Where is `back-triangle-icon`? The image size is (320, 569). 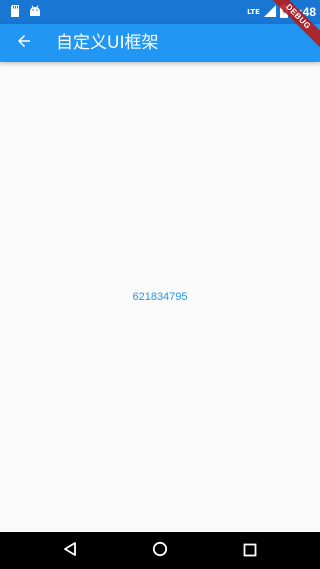
back-triangle-icon is located at coordinates (70, 551).